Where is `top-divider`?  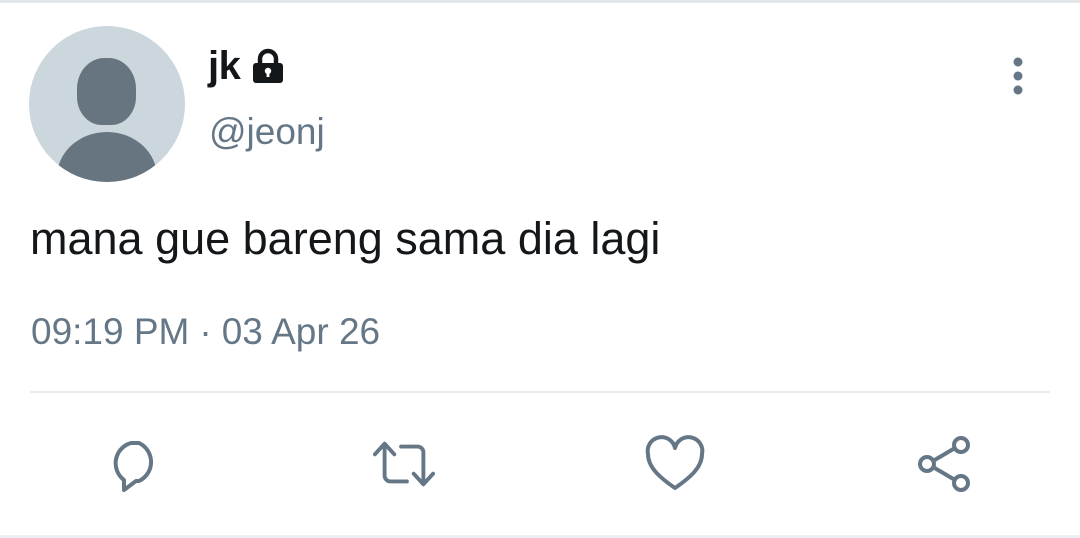
top-divider is located at coordinates (540, 1).